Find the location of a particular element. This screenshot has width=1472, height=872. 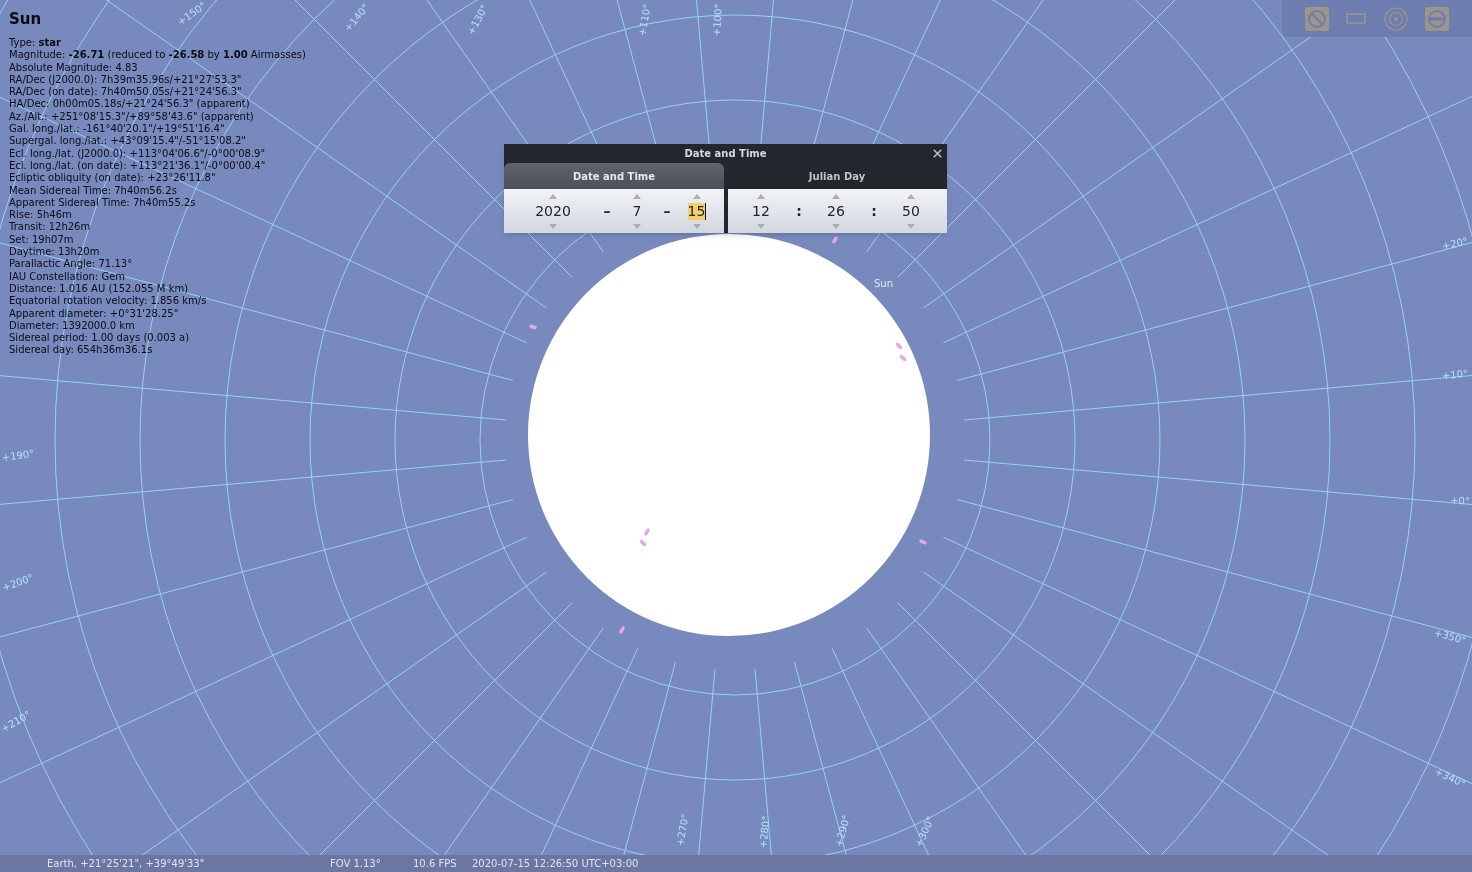

info-line: IAU Constellation: Gem is located at coordinates (67, 276).